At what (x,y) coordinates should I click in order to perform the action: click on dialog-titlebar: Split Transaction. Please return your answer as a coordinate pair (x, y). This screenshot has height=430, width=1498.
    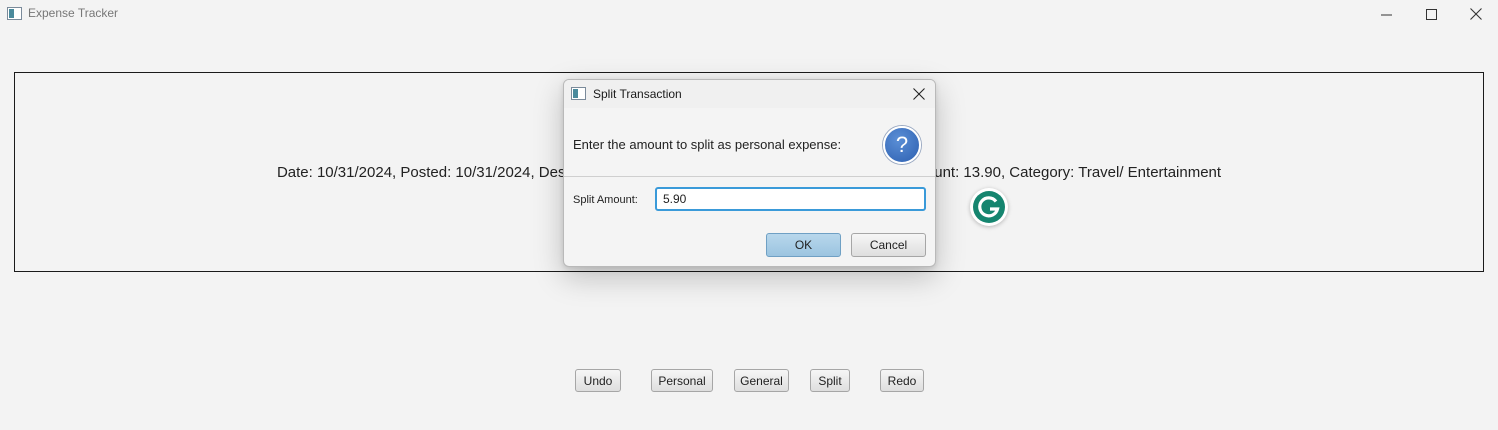
    Looking at the image, I should click on (749, 94).